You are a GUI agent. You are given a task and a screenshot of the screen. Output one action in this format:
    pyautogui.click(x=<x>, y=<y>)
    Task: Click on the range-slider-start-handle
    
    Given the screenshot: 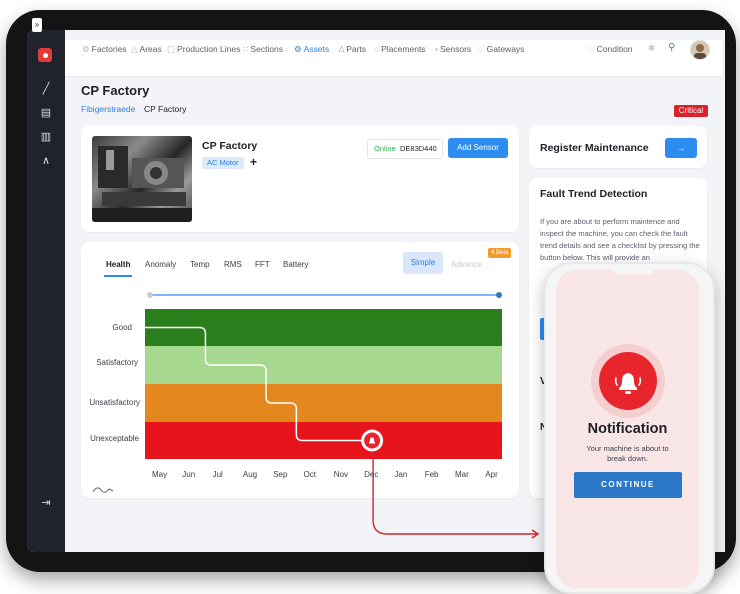 What is the action you would take?
    pyautogui.click(x=150, y=295)
    